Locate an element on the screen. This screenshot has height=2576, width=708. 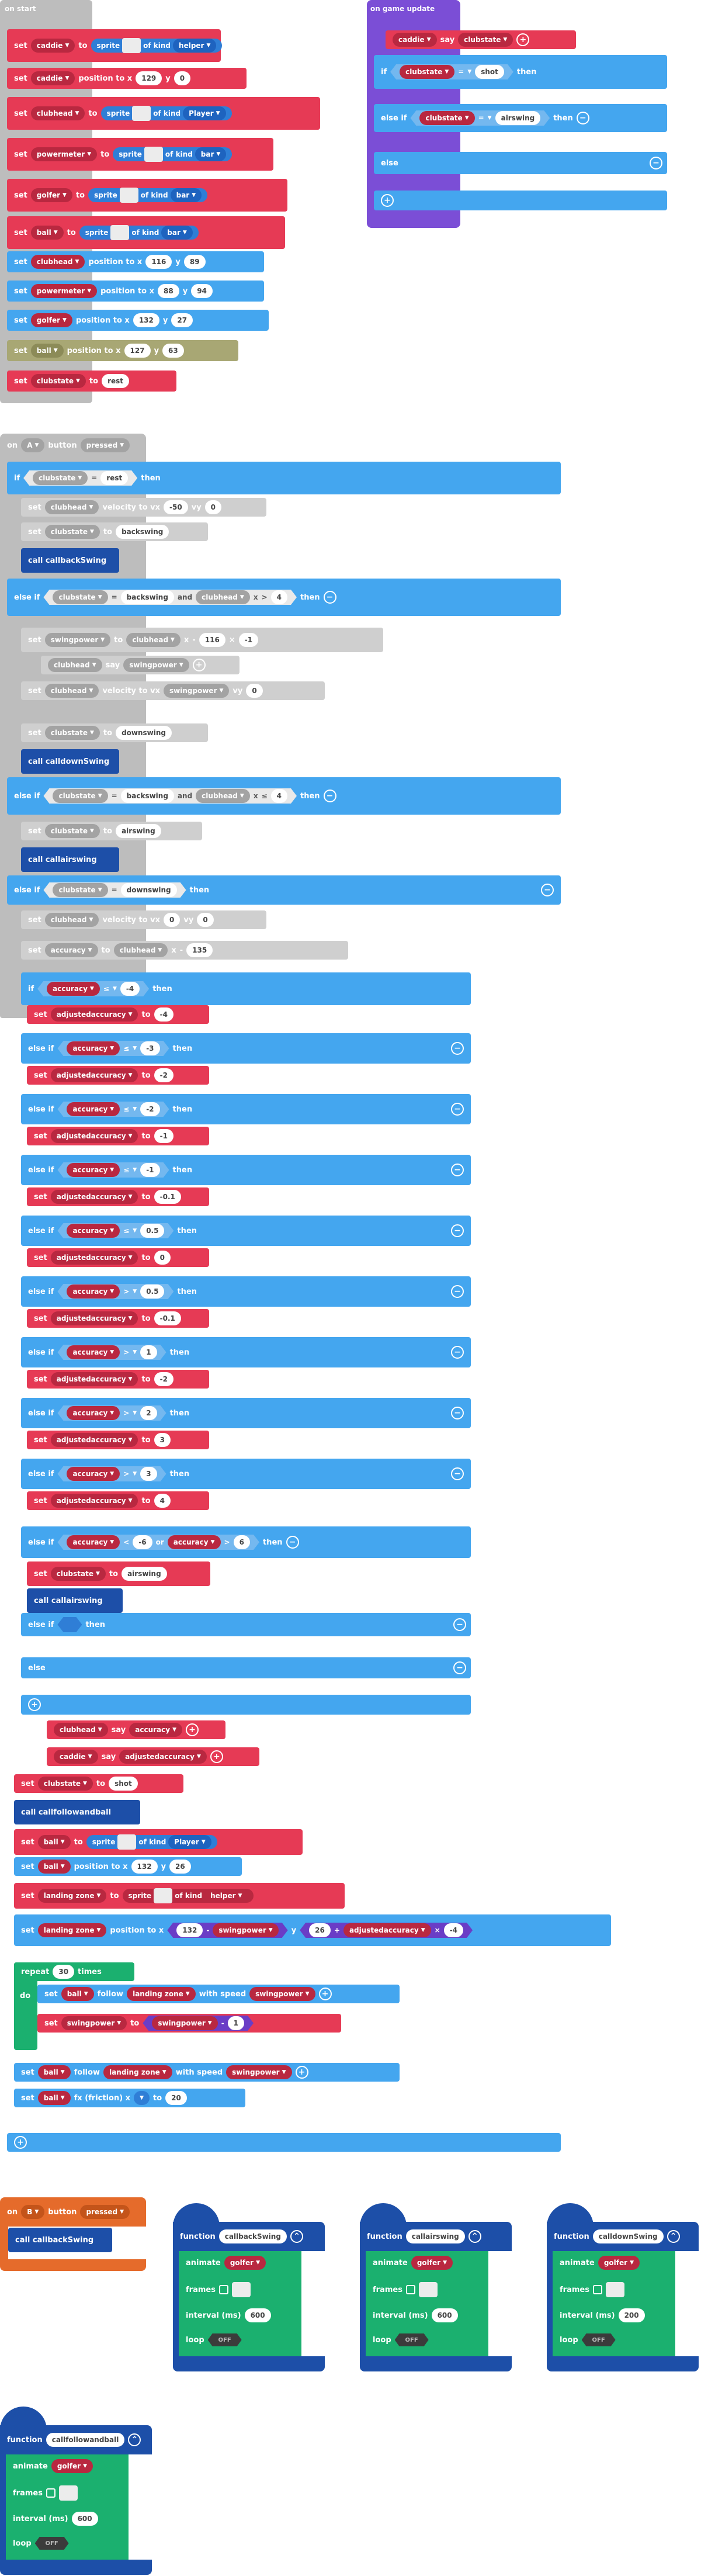
adjusted-value: -4 is located at coordinates (163, 1015).